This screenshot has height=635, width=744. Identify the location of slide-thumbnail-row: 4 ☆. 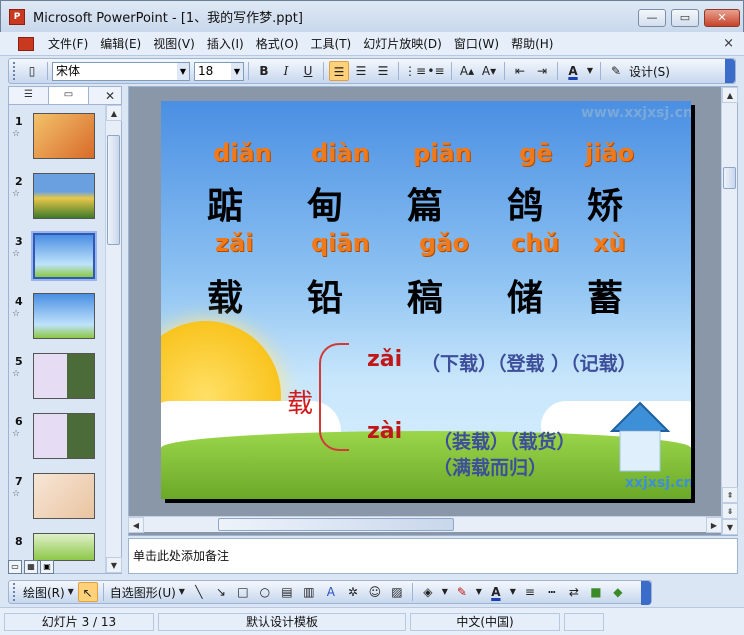
(59, 319).